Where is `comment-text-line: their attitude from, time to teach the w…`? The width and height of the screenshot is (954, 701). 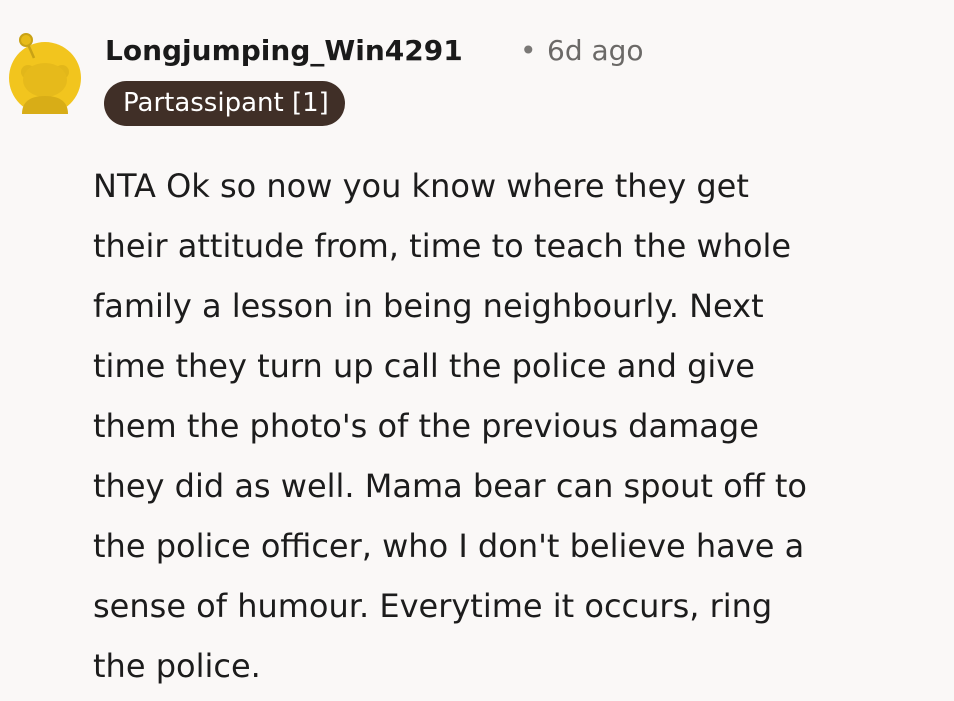 comment-text-line: their attitude from, time to teach the w… is located at coordinates (442, 246).